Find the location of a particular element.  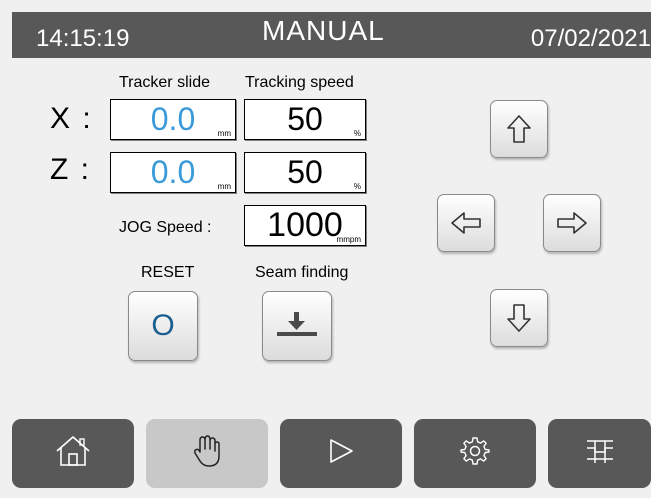

jog-left-button is located at coordinates (466, 223).